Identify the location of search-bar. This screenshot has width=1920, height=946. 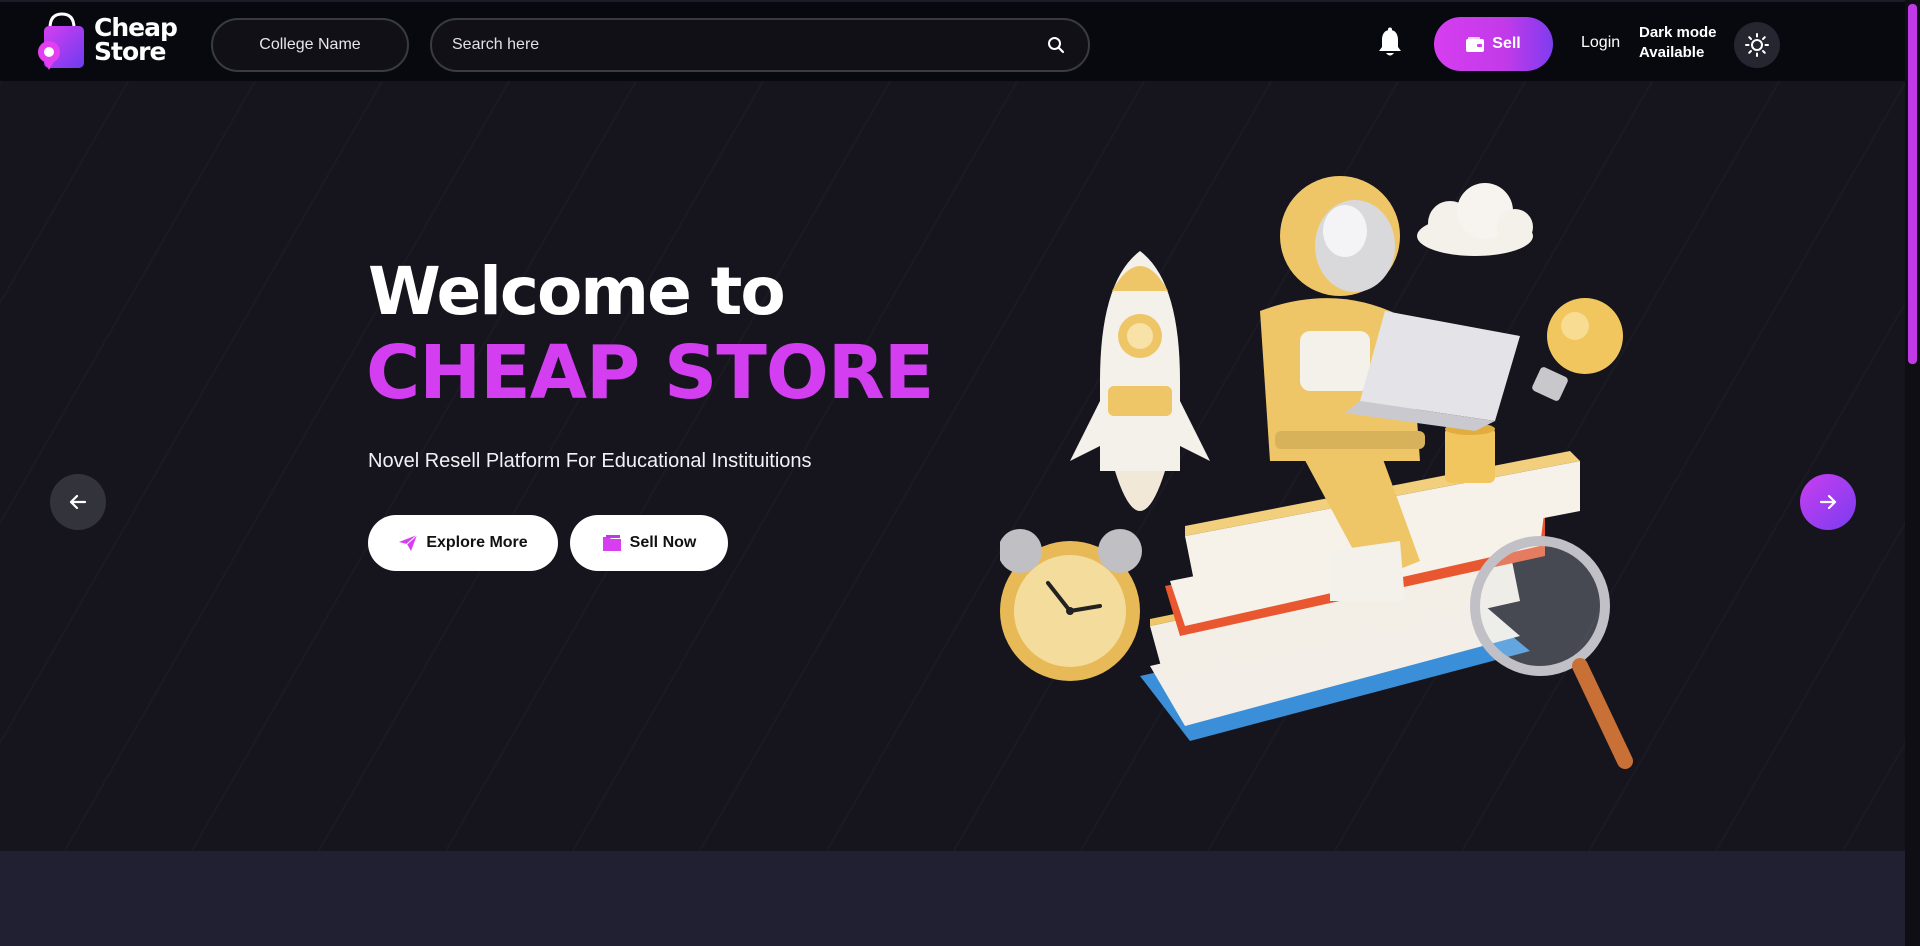
(760, 45).